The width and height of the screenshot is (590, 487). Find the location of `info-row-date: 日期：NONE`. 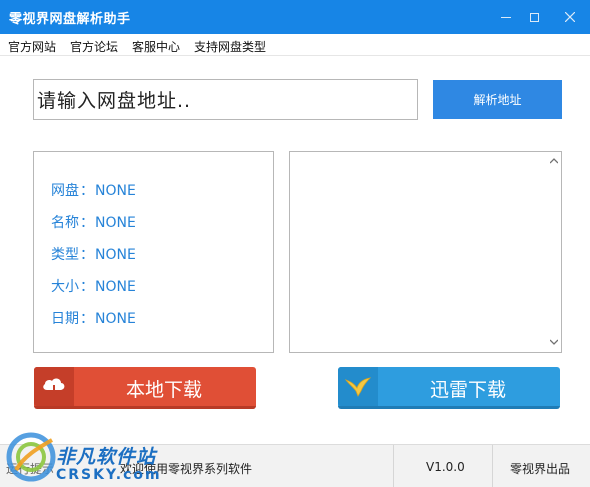

info-row-date: 日期：NONE is located at coordinates (93, 318).